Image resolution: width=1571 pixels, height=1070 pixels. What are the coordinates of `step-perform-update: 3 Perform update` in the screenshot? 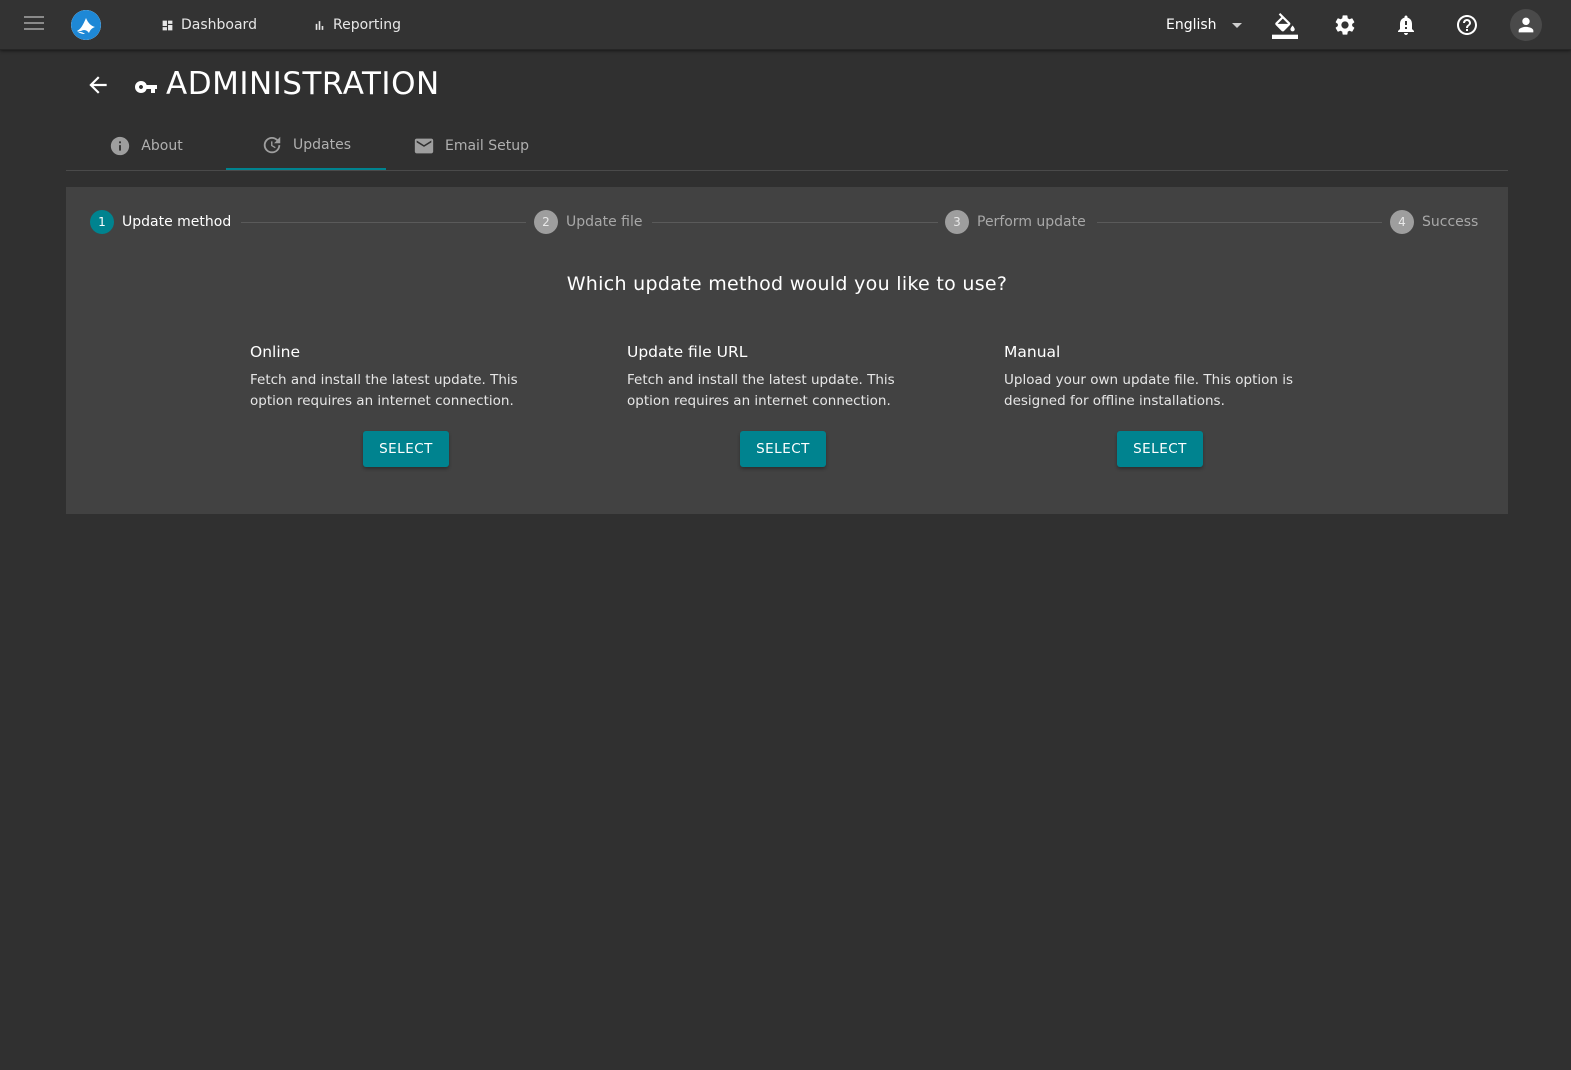 It's located at (1015, 222).